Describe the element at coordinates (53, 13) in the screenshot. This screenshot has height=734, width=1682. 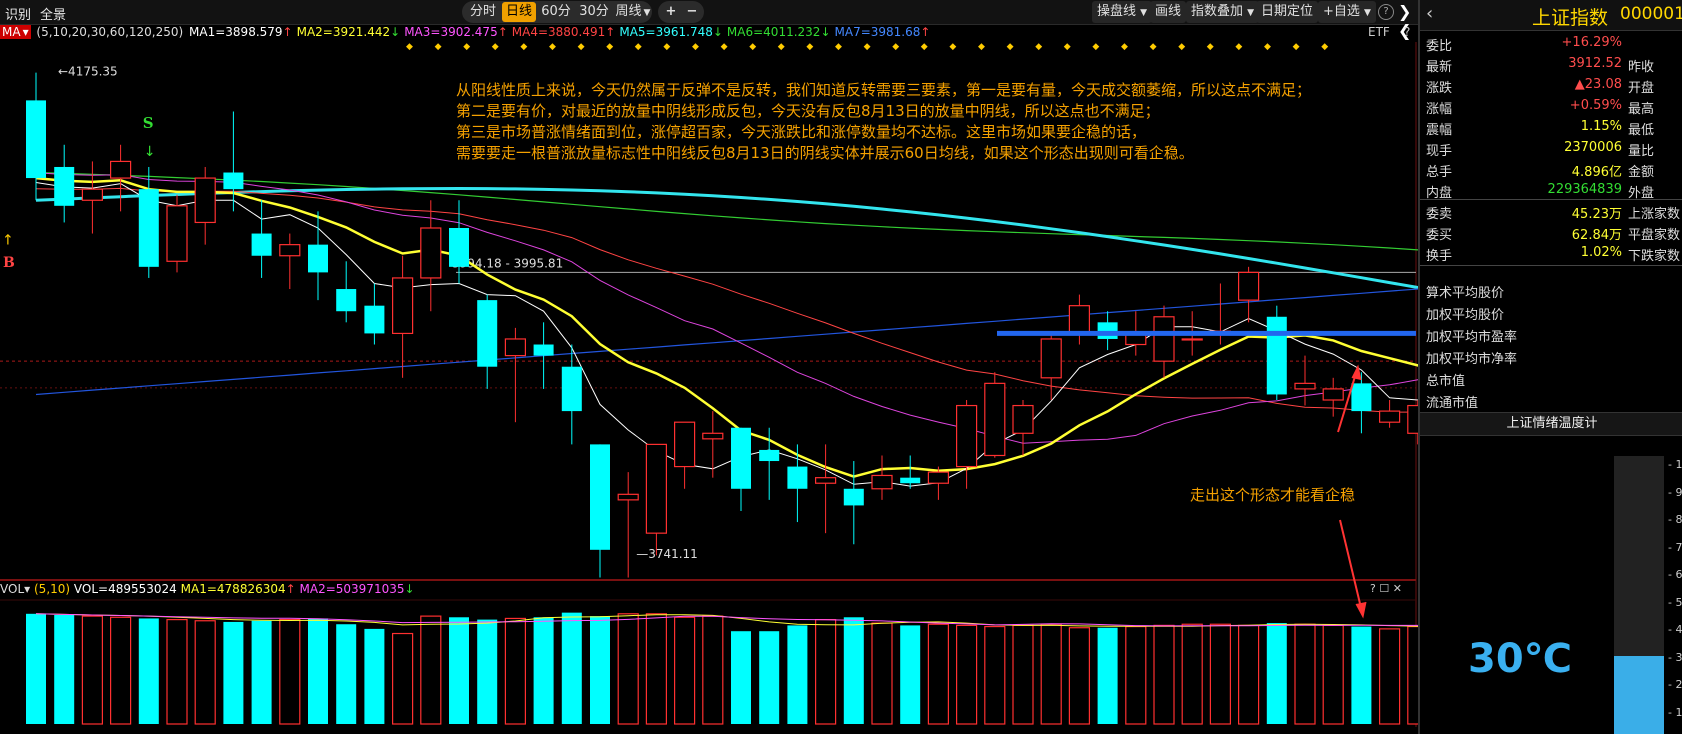
I see `panorama-button: 全景` at that location.